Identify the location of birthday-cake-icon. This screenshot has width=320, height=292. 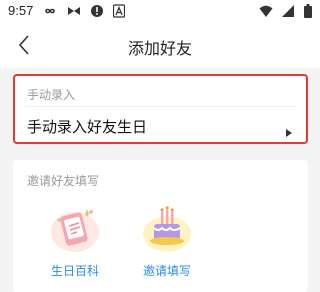
(167, 229).